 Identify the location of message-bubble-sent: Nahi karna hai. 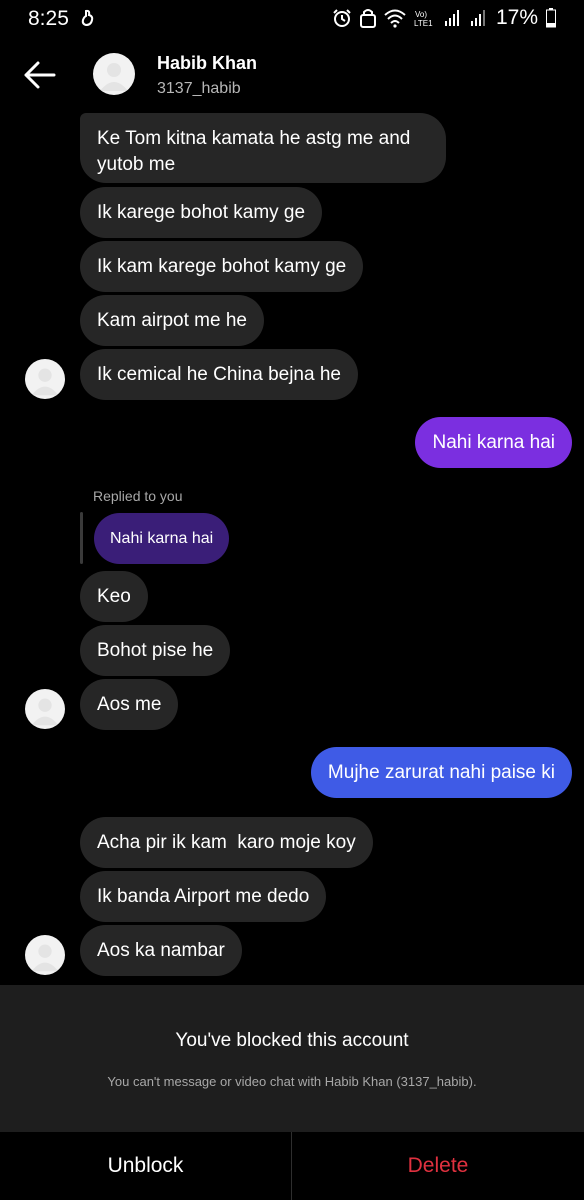
(493, 442).